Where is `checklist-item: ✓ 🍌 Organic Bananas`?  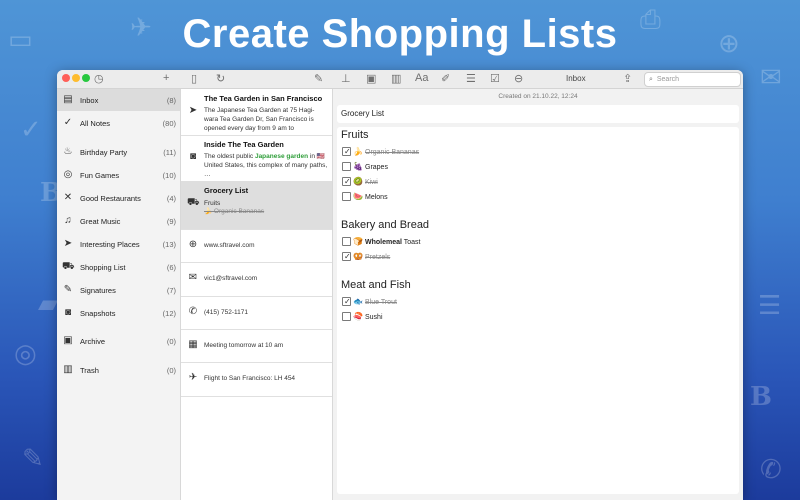 checklist-item: ✓ 🍌 Organic Bananas is located at coordinates (492, 151).